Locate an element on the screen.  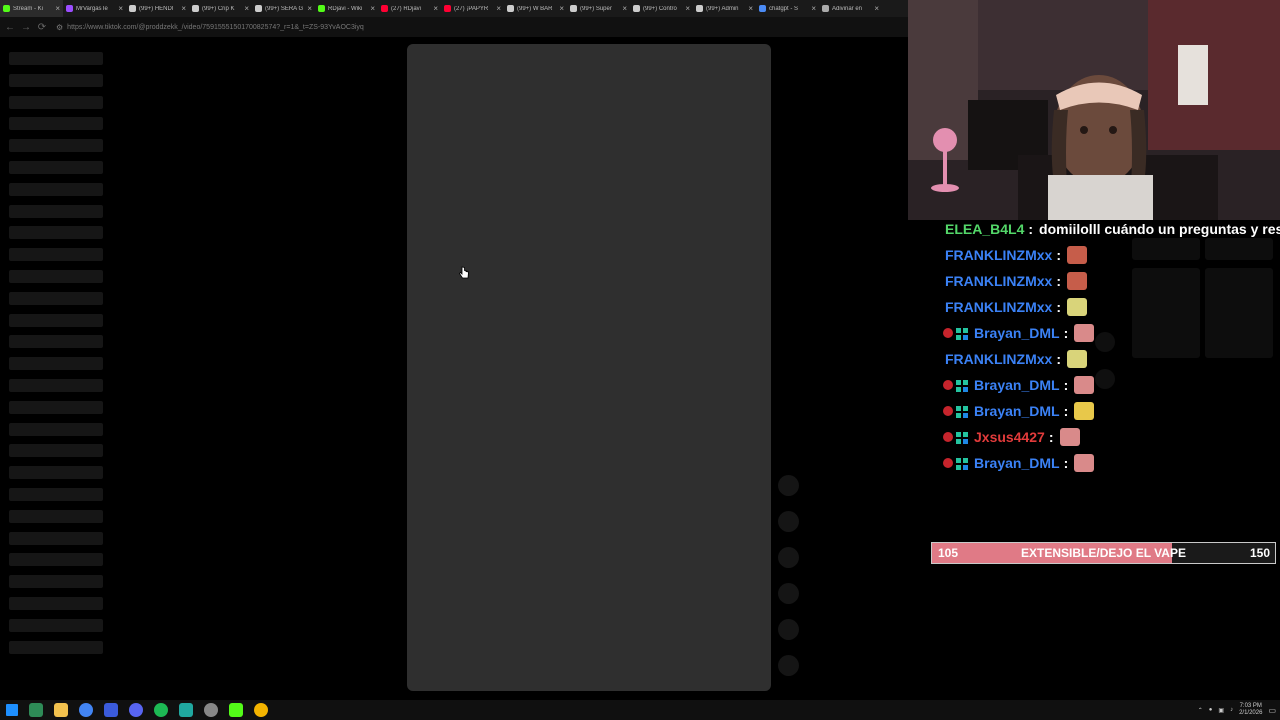
browser-tab: (27) RDjavi × is located at coordinates (409, 8).